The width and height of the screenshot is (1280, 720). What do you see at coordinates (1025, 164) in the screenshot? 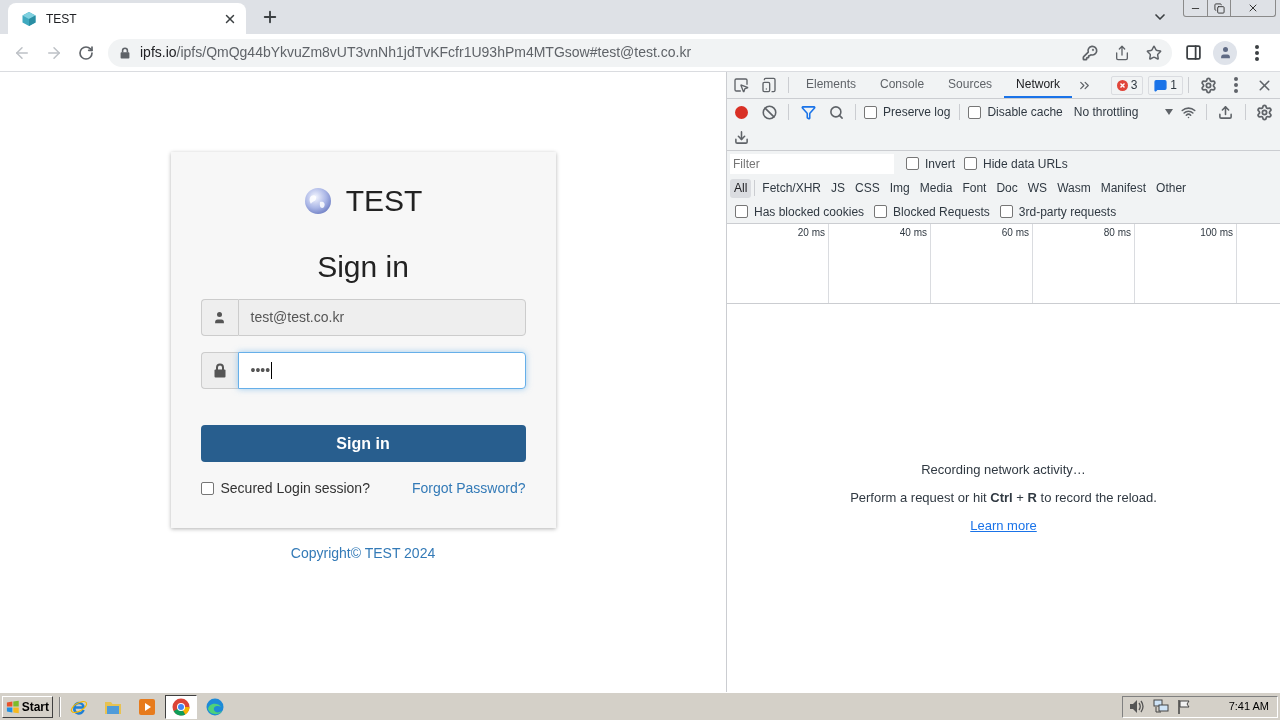
I see `checkbox-label: Hide data URLs` at bounding box center [1025, 164].